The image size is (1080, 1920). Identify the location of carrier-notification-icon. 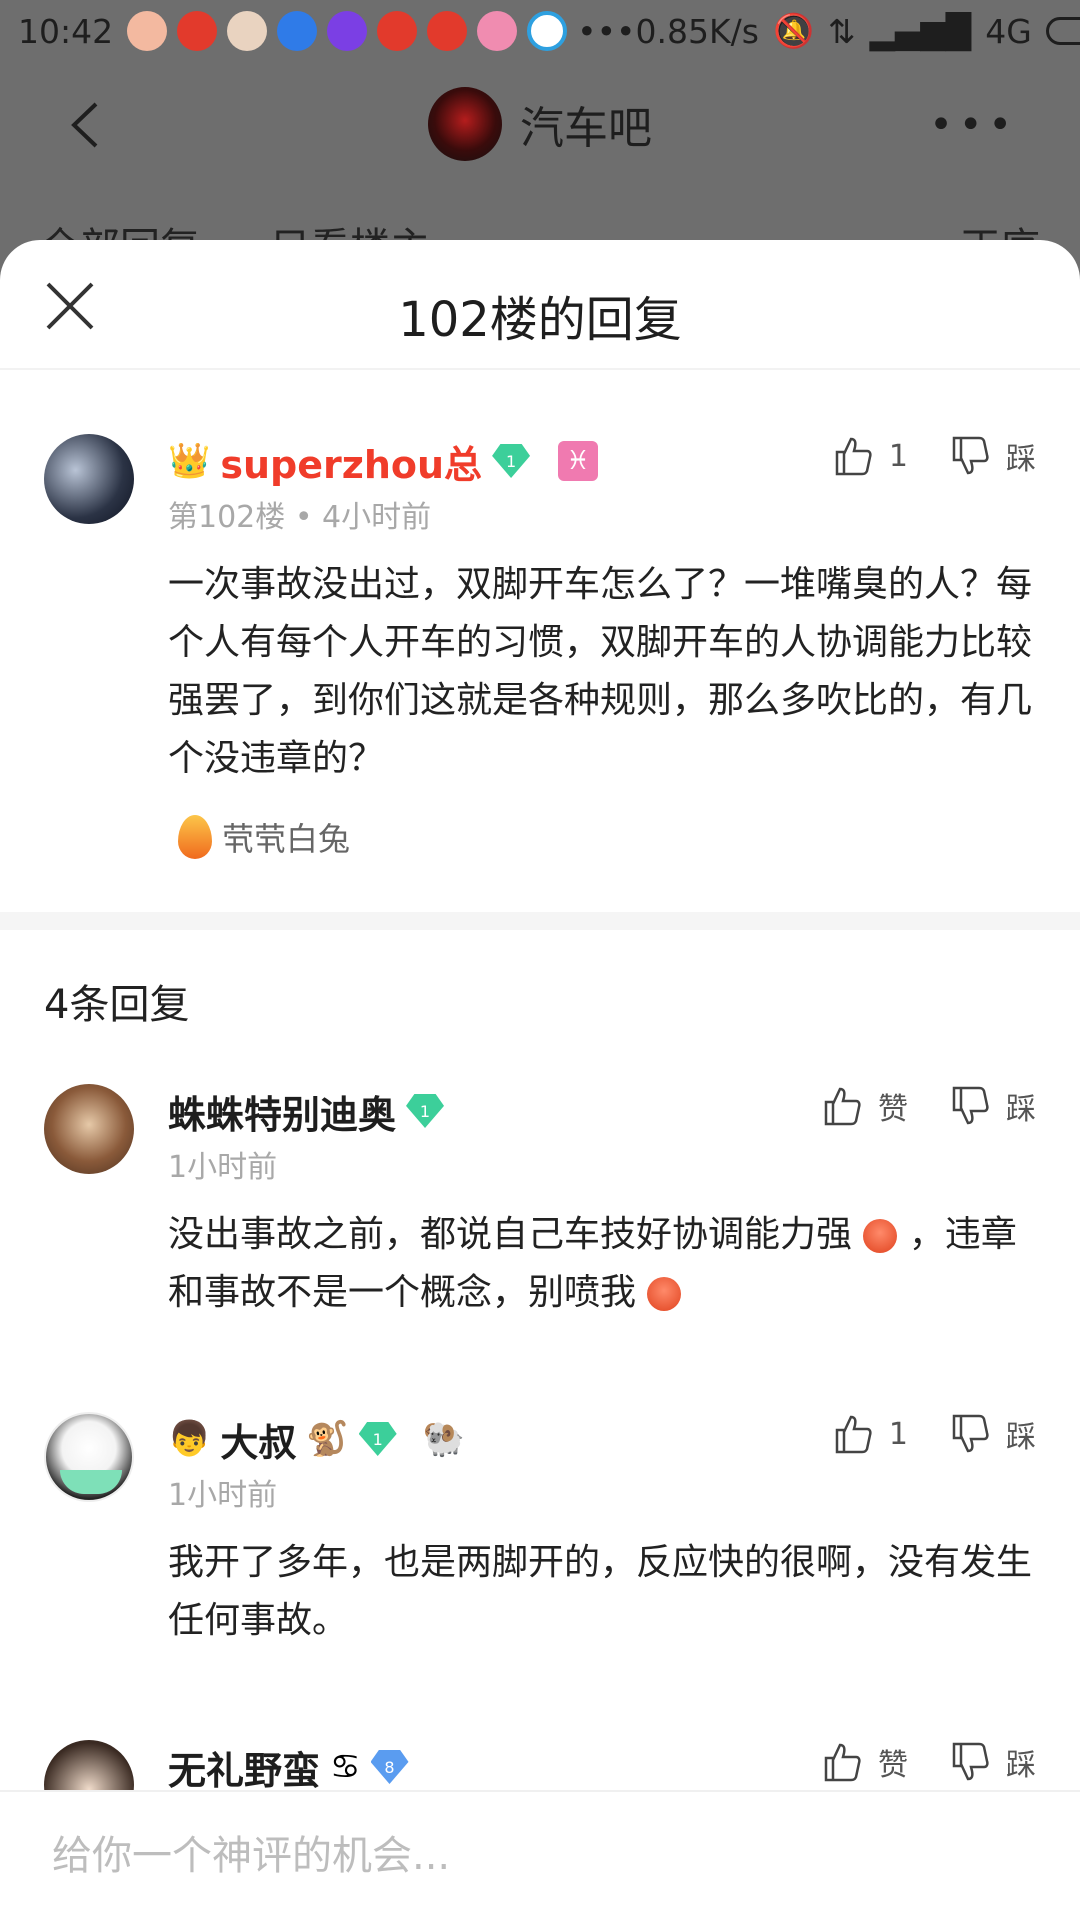
(547, 31).